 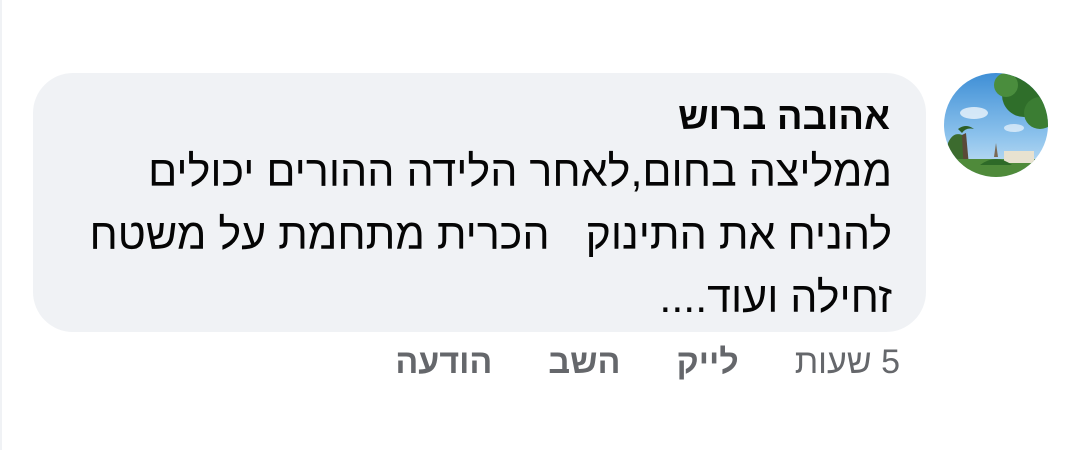 What do you see at coordinates (707, 362) in the screenshot?
I see `like-button: לייק` at bounding box center [707, 362].